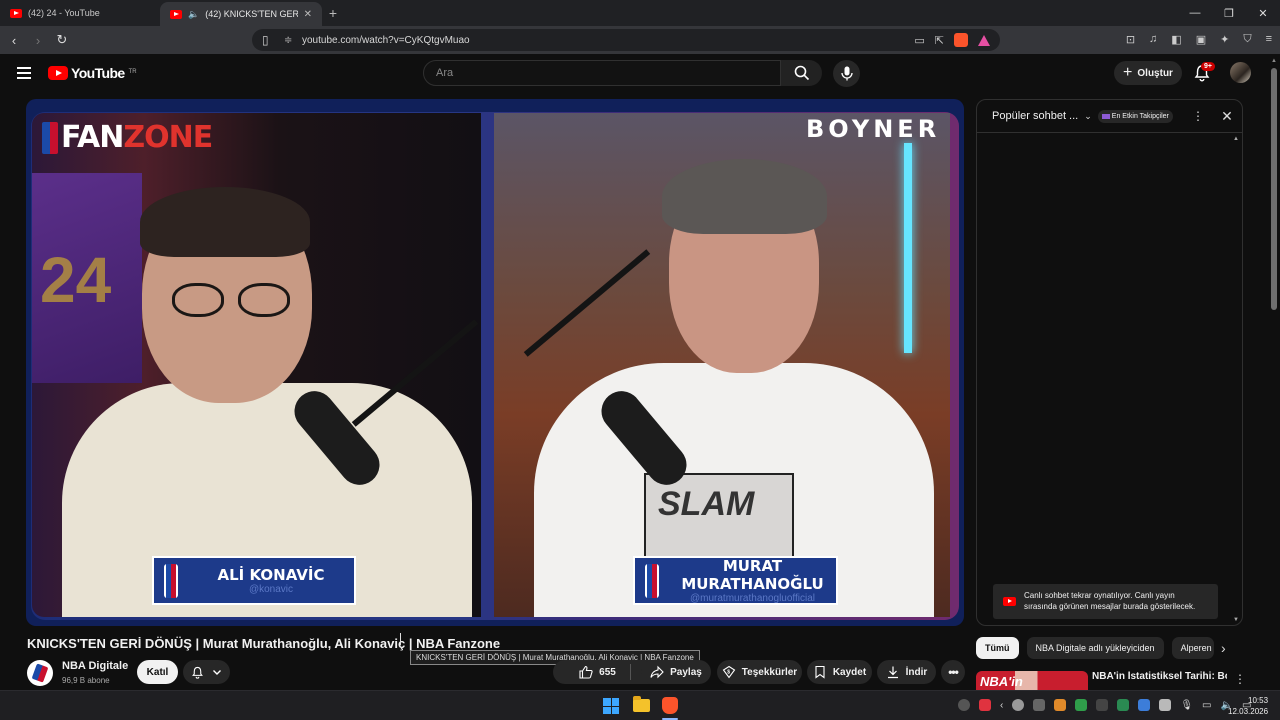  What do you see at coordinates (670, 705) in the screenshot?
I see `brave-browser-icon` at bounding box center [670, 705].